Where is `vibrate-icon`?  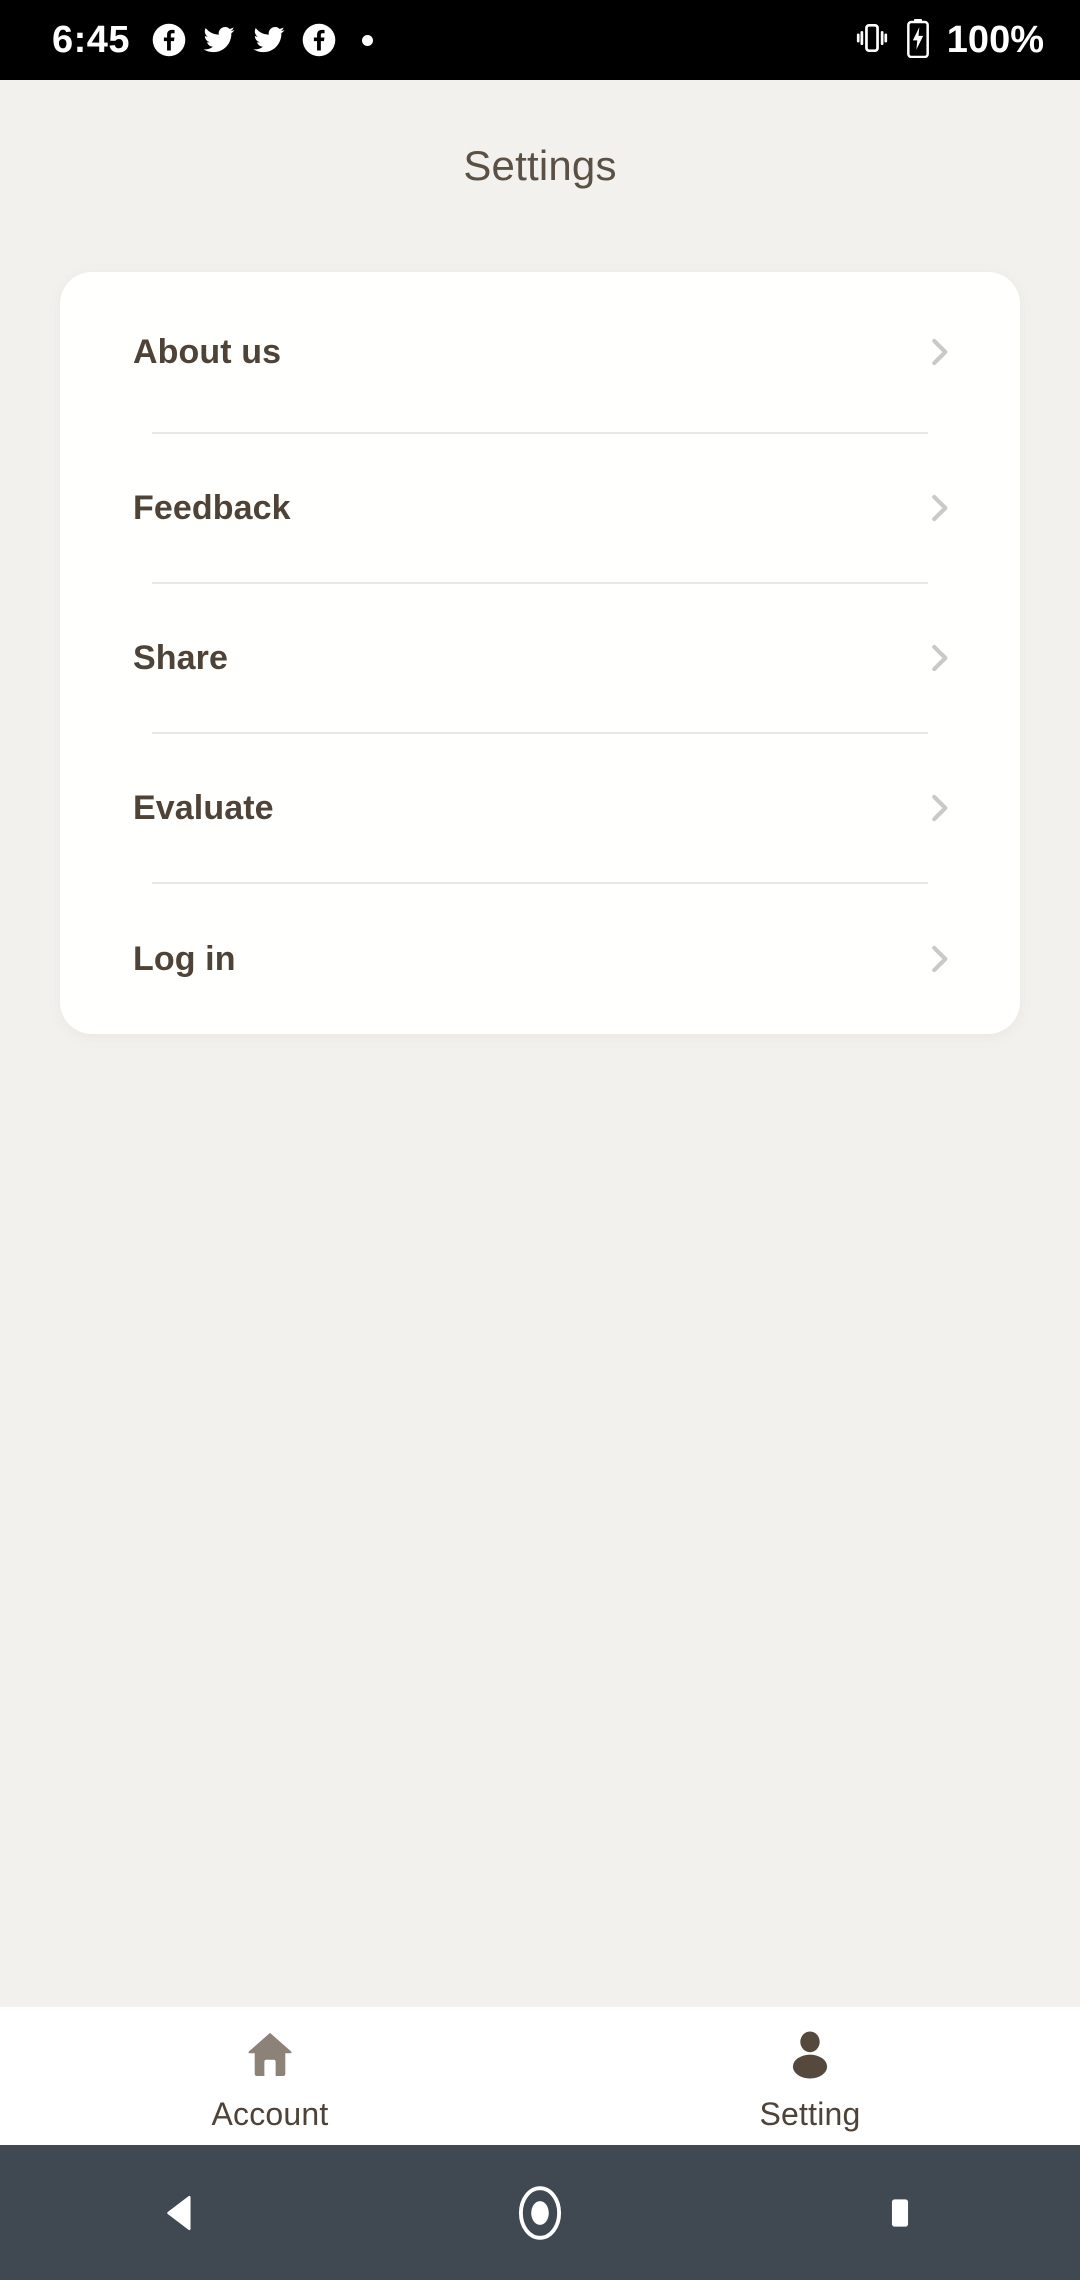
vibrate-icon is located at coordinates (872, 40).